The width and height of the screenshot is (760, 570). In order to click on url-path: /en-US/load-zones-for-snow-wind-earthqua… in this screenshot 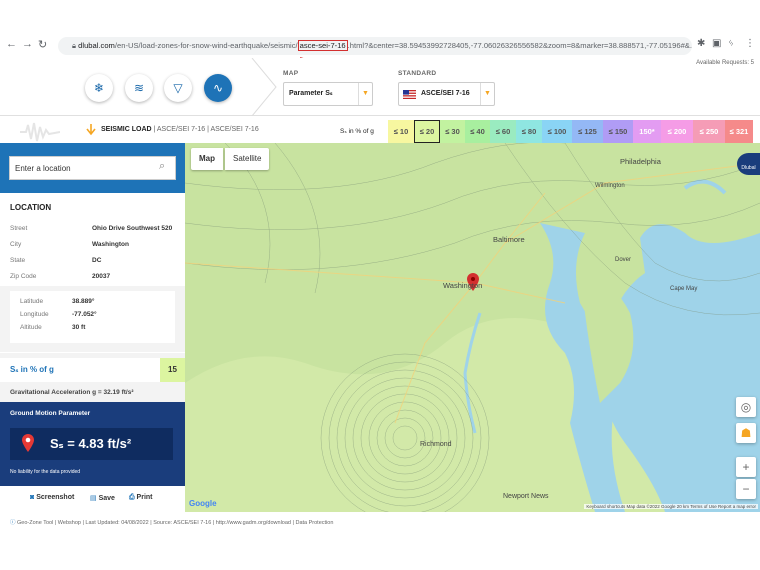, I will do `click(206, 45)`.